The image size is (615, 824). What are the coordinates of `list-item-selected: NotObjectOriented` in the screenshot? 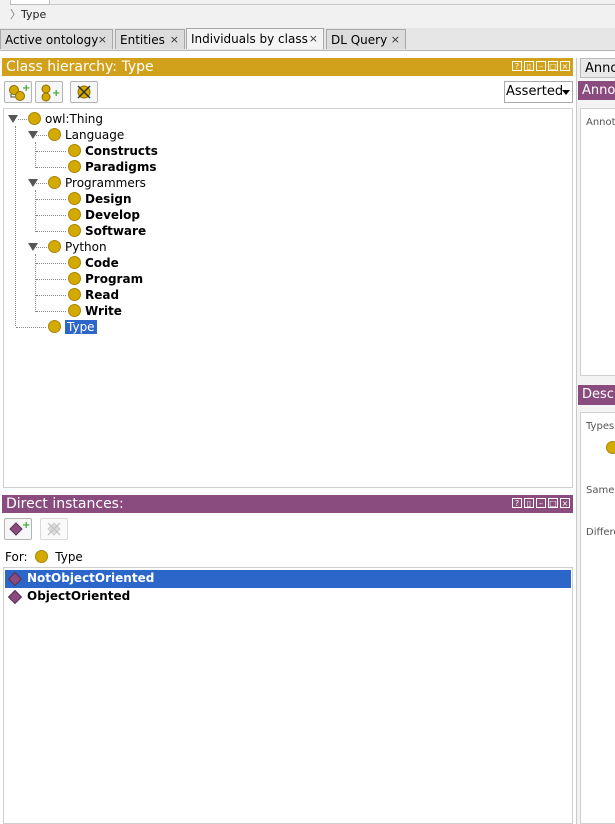 It's located at (288, 579).